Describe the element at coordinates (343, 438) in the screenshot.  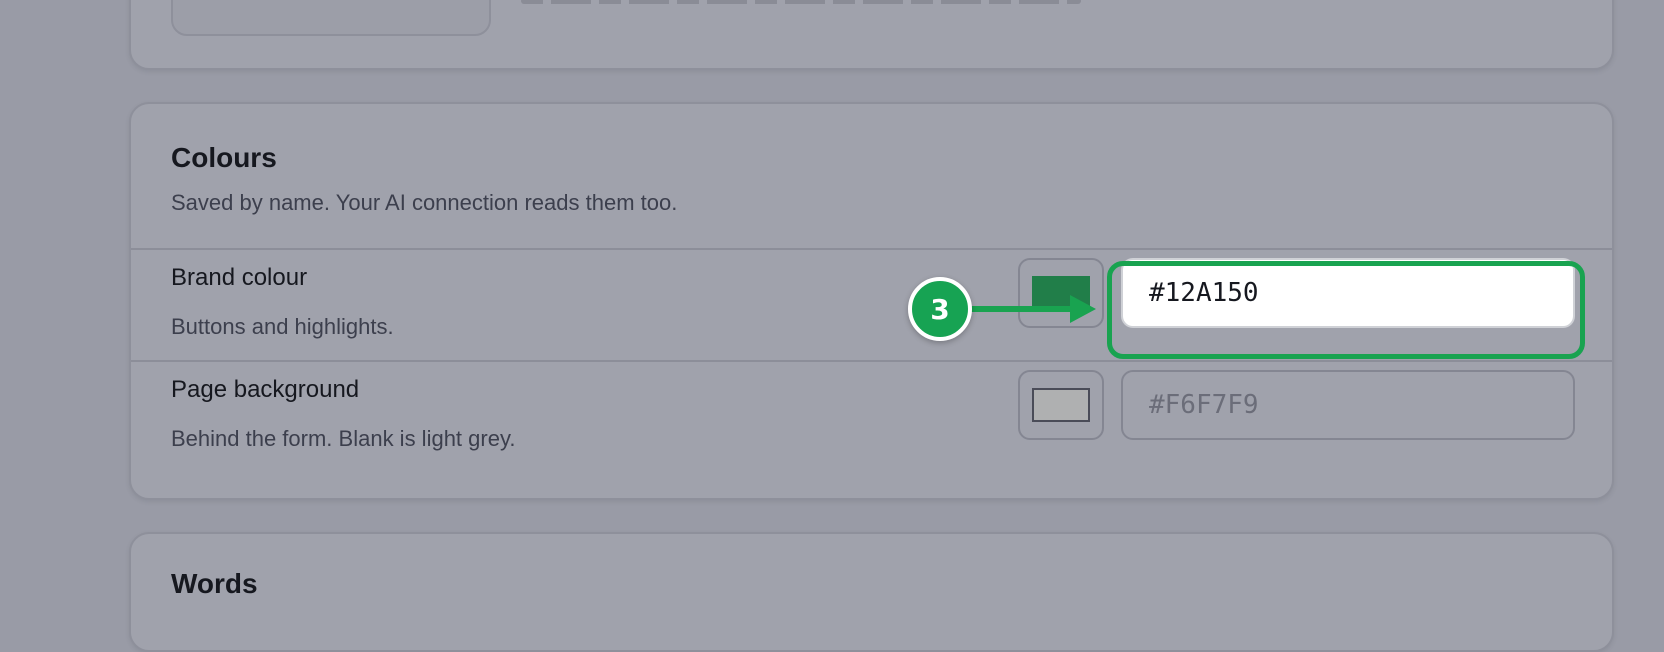
I see `page-background-help: Behind the form. Blank is light grey.` at that location.